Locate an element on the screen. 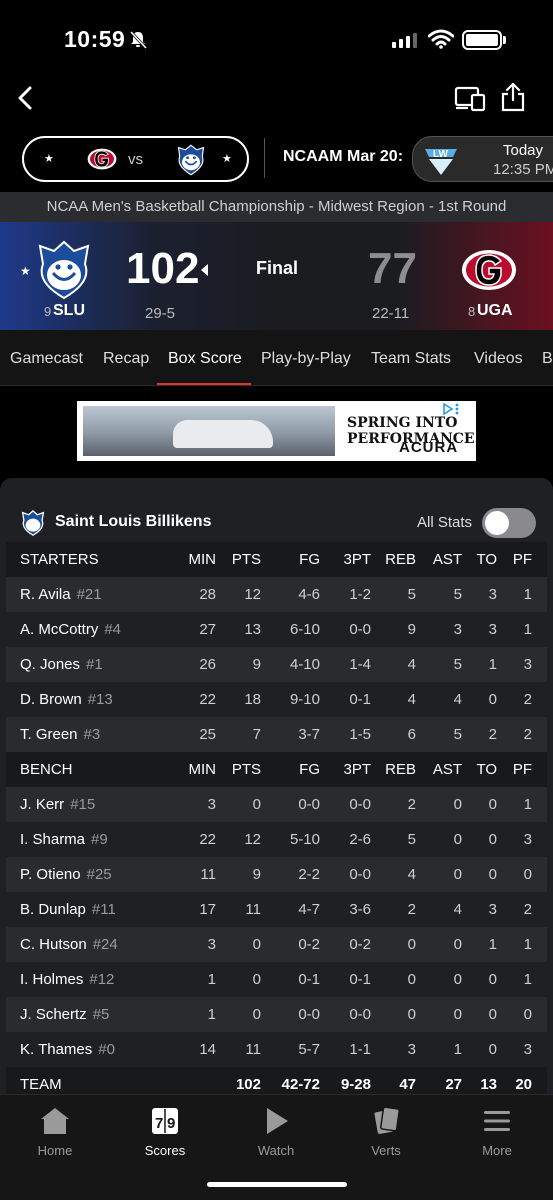  stat-cell-3pt: 1-5 is located at coordinates (360, 734).